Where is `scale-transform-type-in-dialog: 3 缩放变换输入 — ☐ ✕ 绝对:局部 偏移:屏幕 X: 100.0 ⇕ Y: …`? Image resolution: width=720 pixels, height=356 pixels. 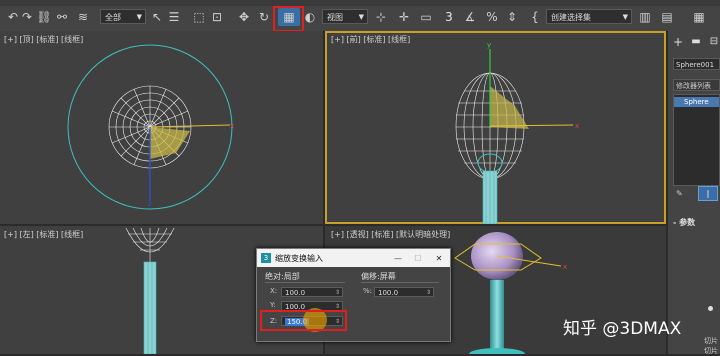 scale-transform-type-in-dialog: 3 缩放变换输入 — ☐ ✕ 绝对:局部 偏移:屏幕 X: 100.0 ⇕ Y: … is located at coordinates (353, 295).